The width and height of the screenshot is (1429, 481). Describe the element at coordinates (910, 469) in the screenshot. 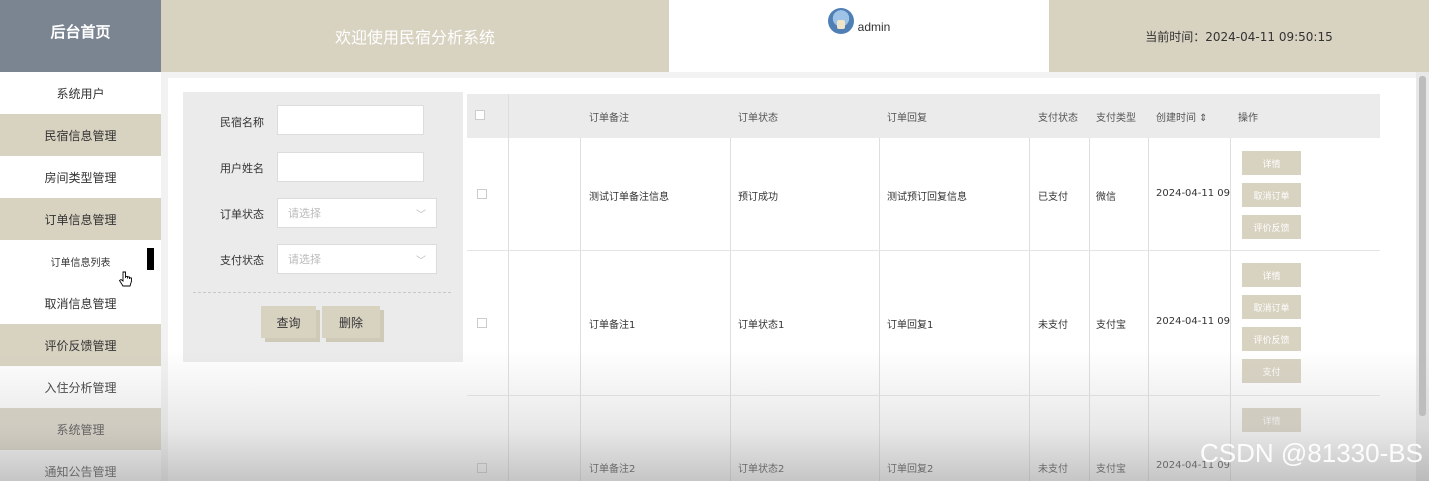

I see `cell-reply: 订单回复2` at that location.